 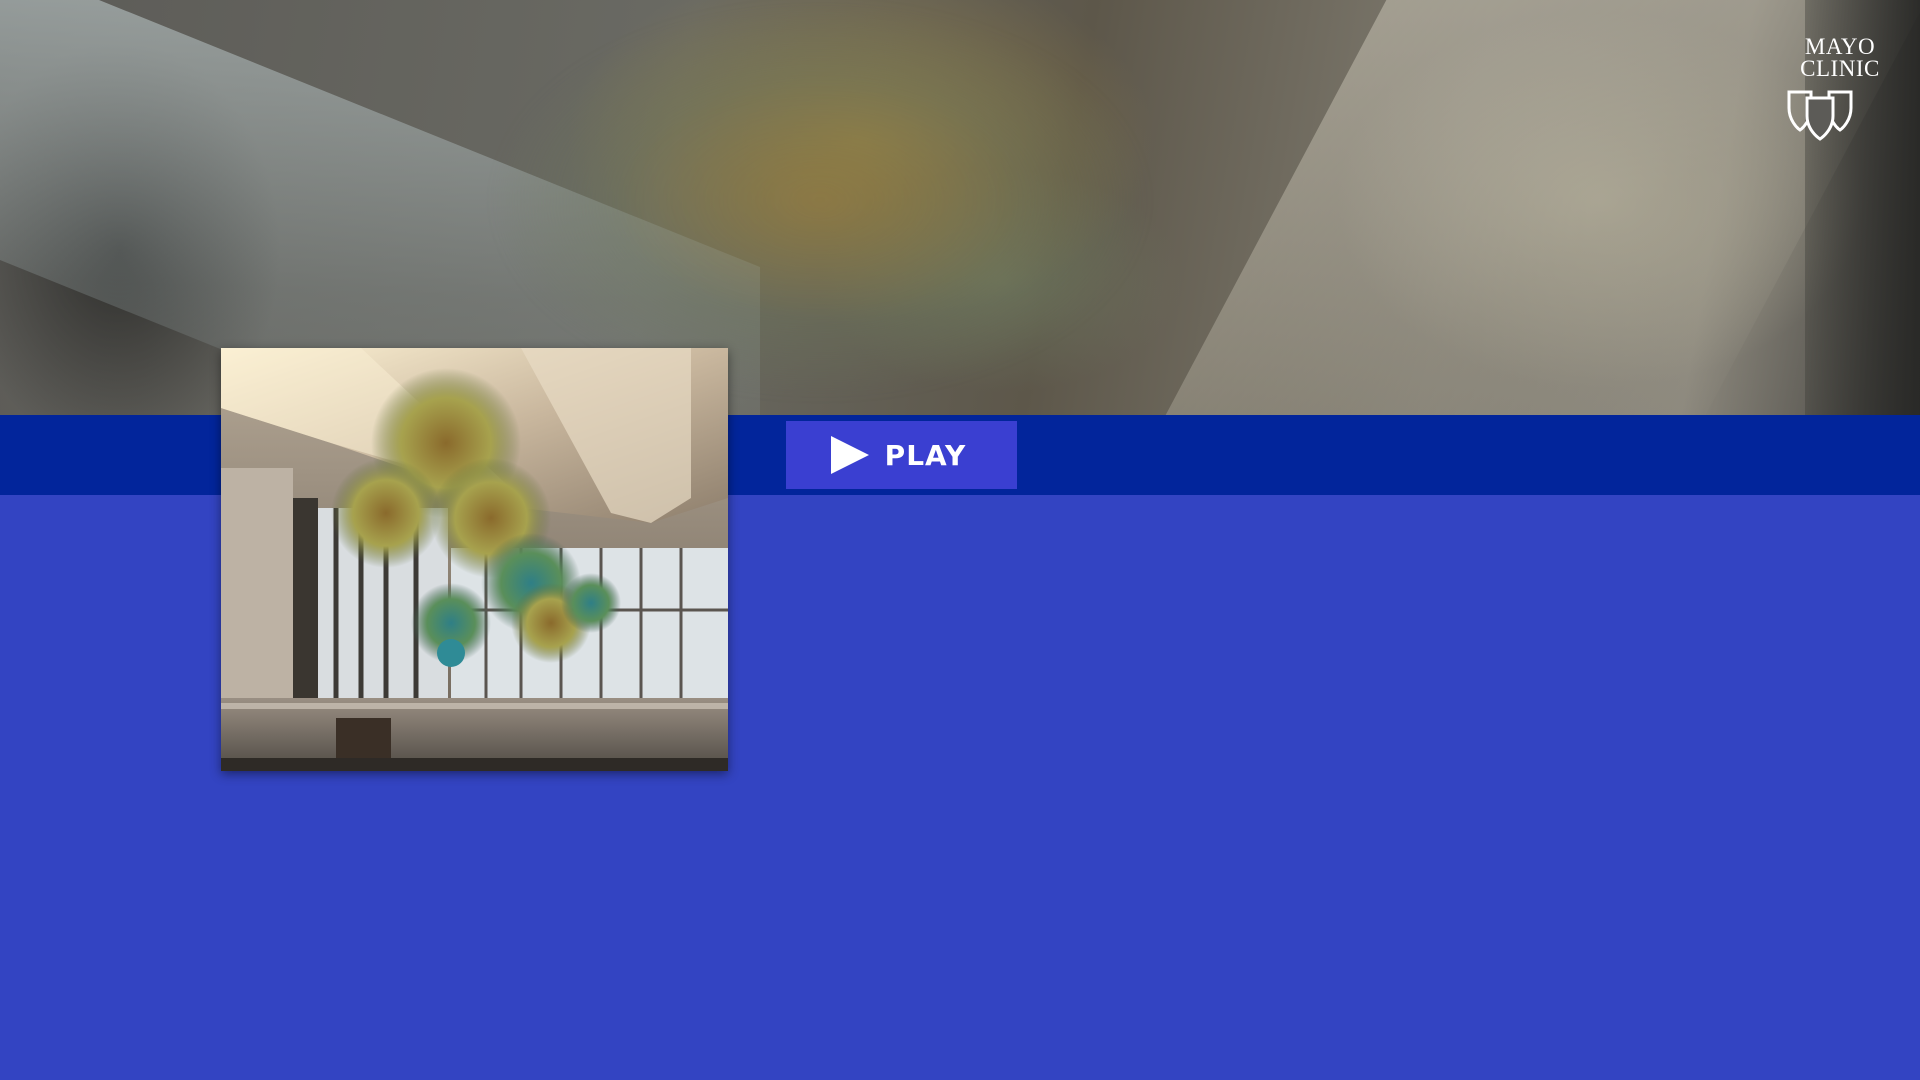 I want to click on three-shields-icon, so click(x=1820, y=115).